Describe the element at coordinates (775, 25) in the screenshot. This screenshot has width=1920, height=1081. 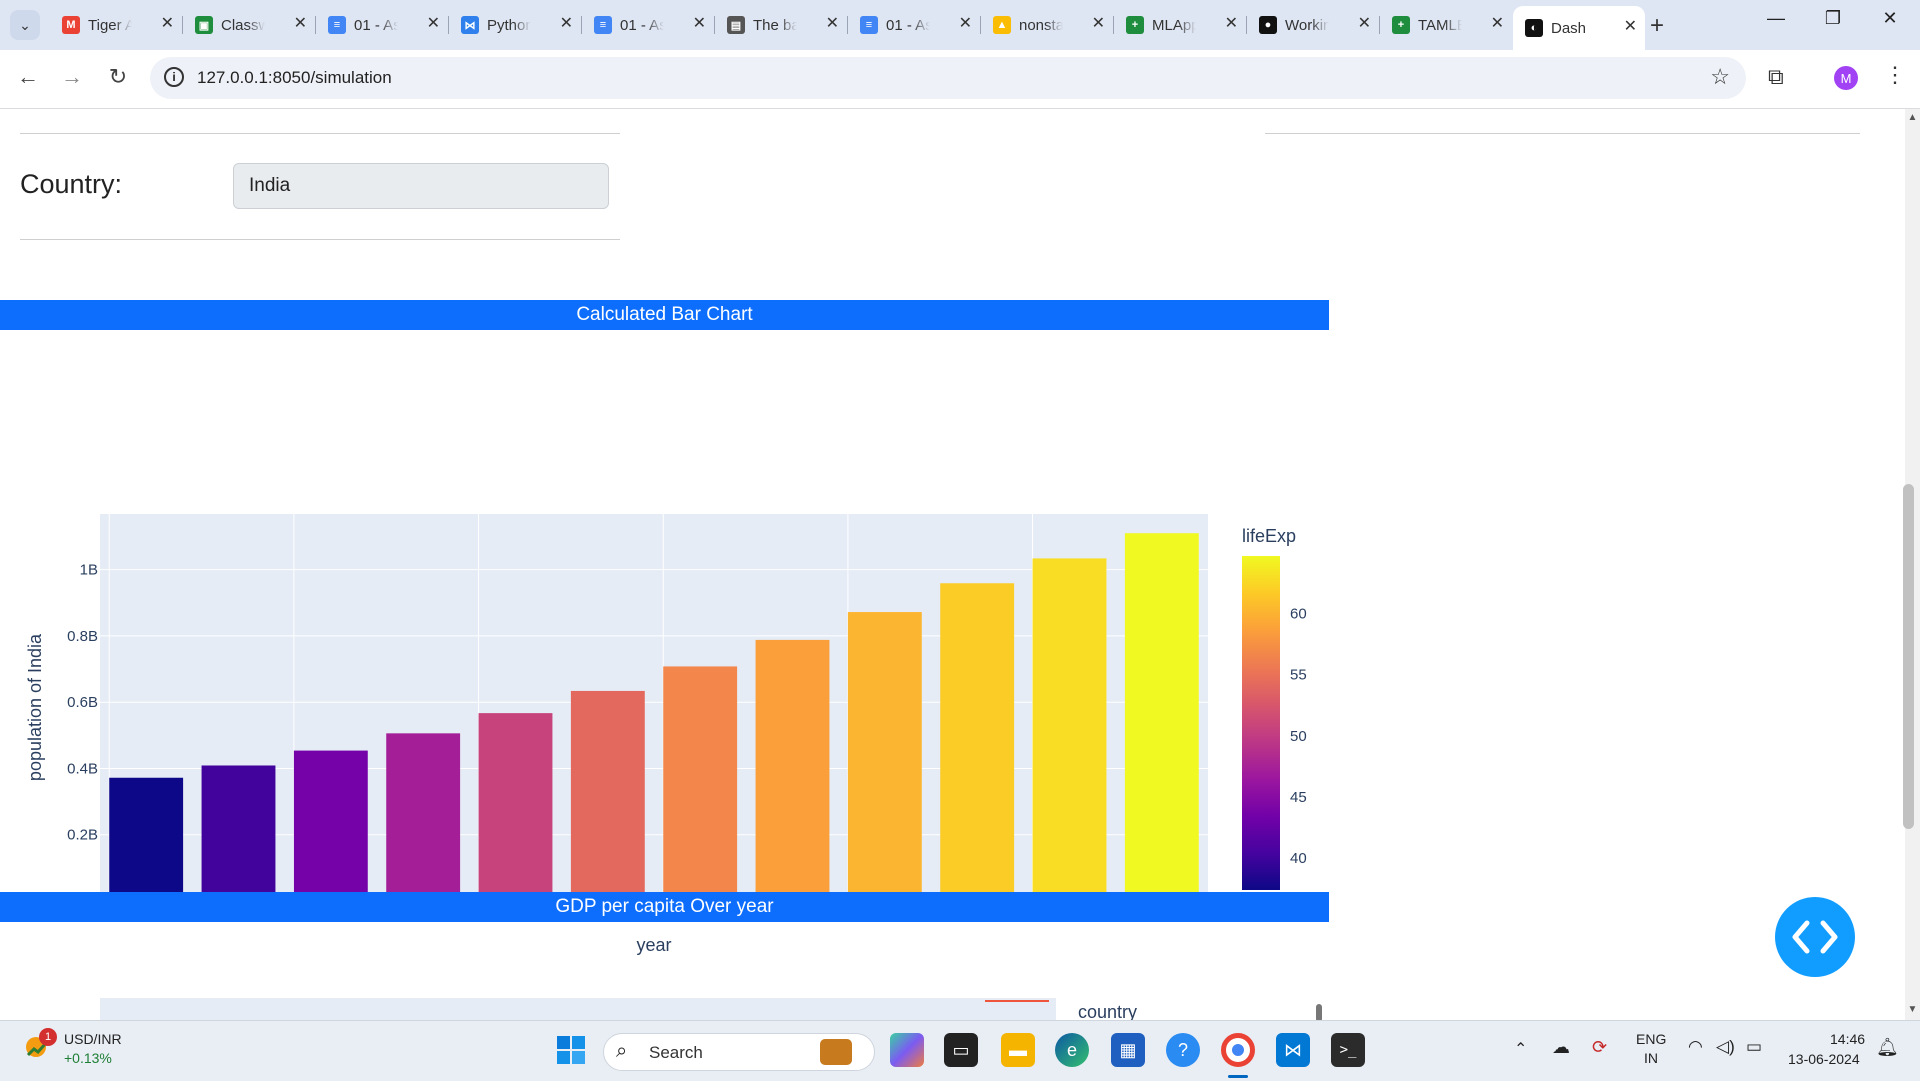
I see `tab-title: The ba` at that location.